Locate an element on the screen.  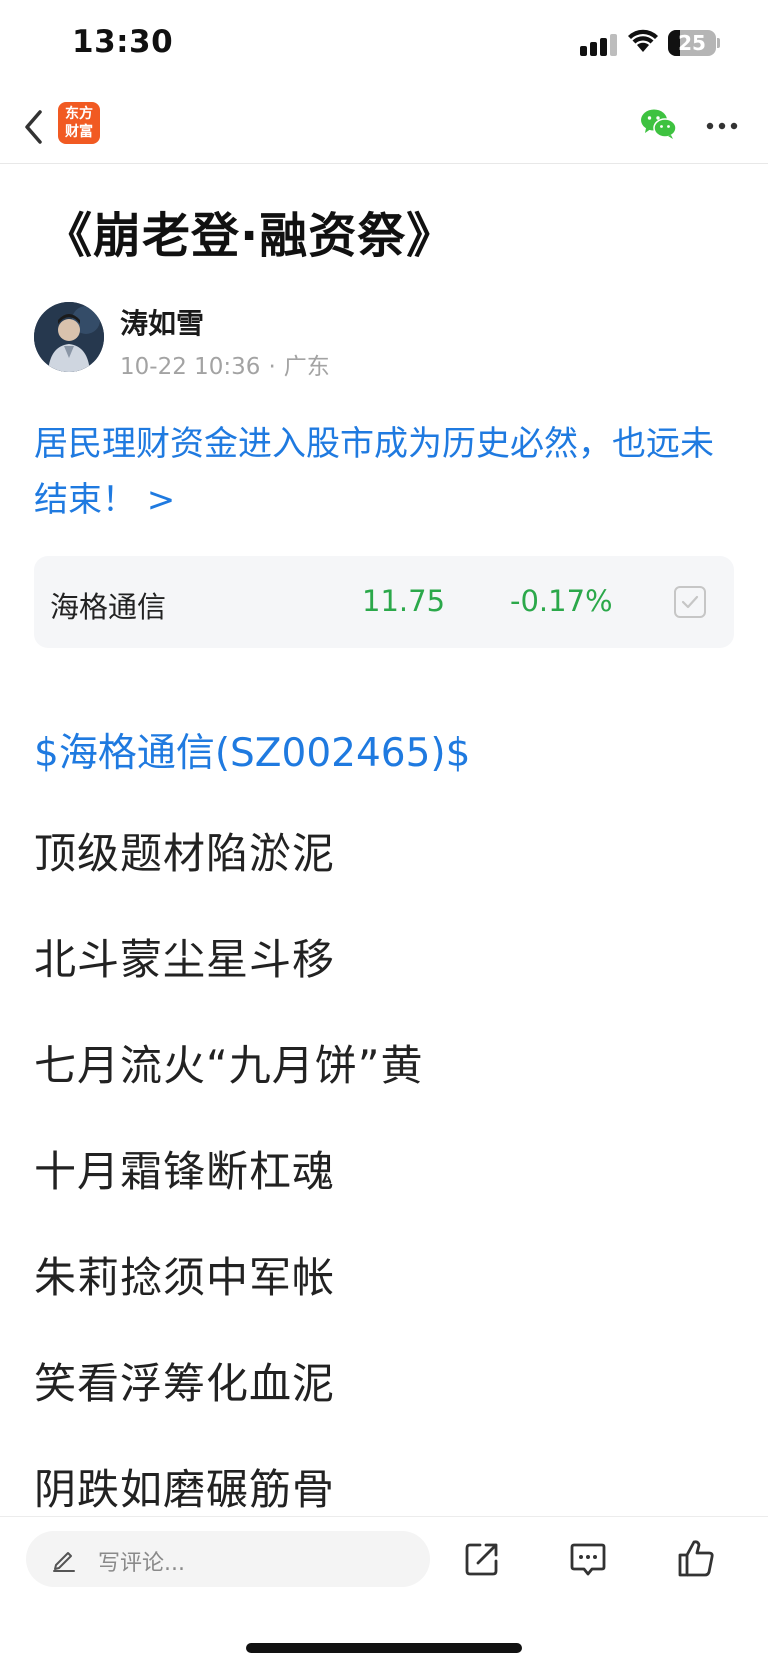
post-meta: 10-22 10:36 · 广东 is located at coordinates (225, 364).